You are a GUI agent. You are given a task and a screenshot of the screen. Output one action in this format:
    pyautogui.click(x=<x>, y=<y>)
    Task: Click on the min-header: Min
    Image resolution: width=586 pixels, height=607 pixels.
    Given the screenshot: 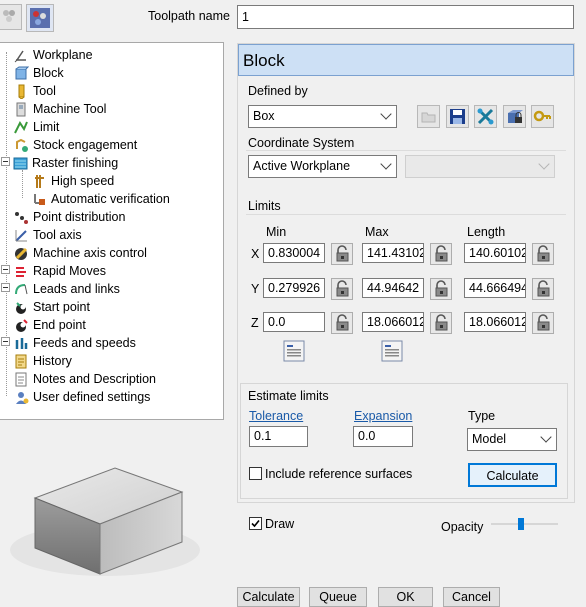 What is the action you would take?
    pyautogui.click(x=276, y=232)
    